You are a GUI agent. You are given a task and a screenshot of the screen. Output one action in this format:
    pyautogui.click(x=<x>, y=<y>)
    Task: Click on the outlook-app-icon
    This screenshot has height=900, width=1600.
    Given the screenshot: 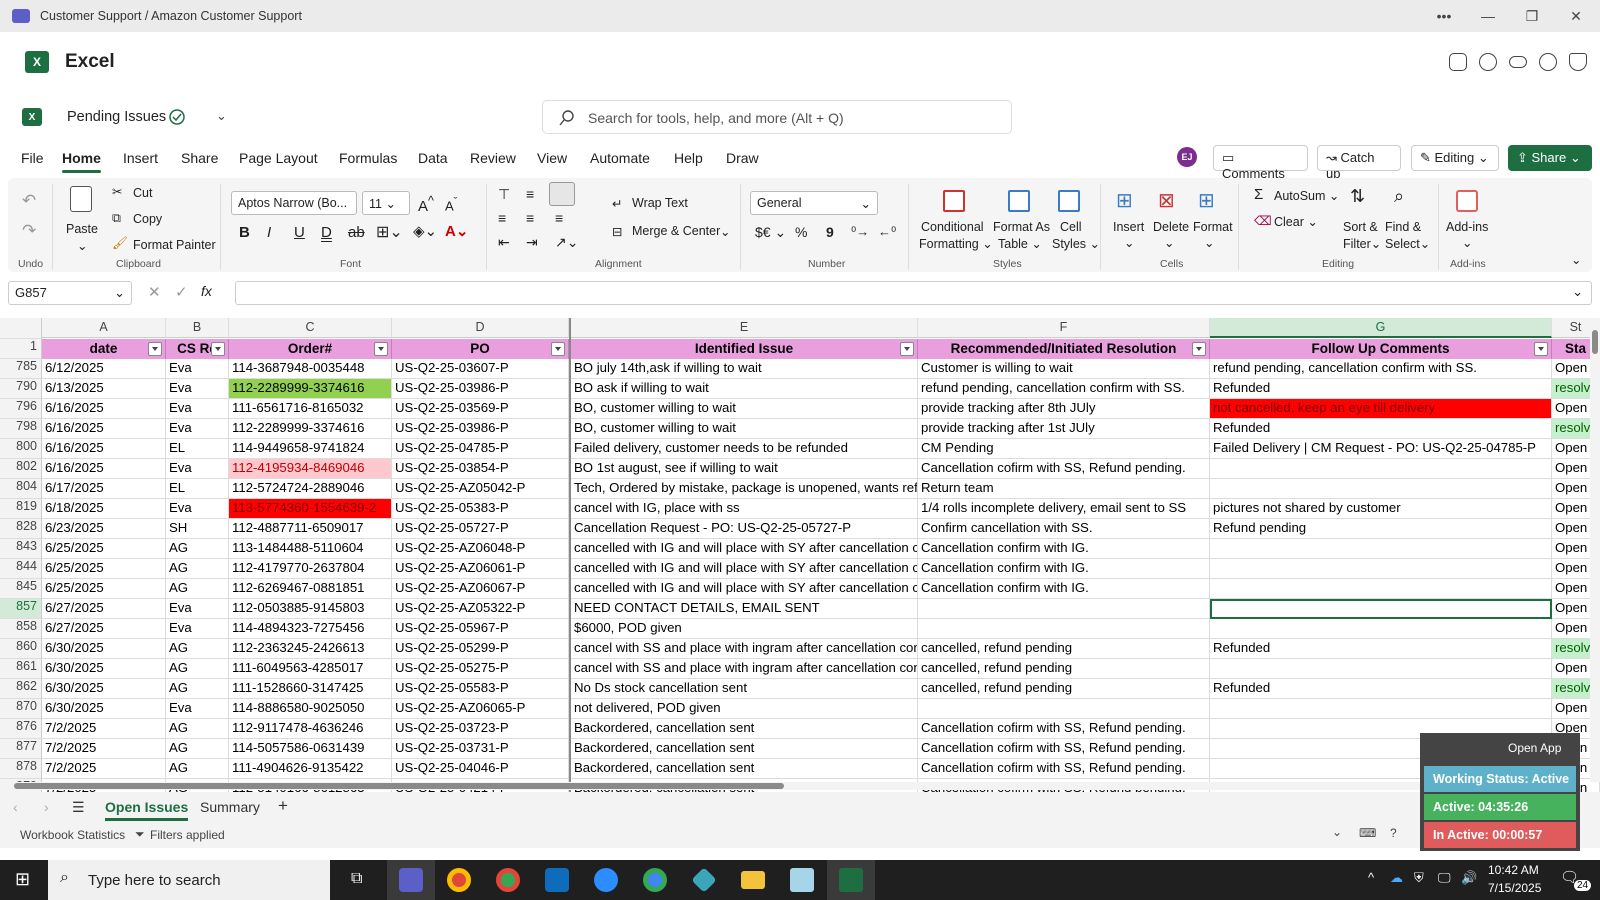 What is the action you would take?
    pyautogui.click(x=557, y=880)
    